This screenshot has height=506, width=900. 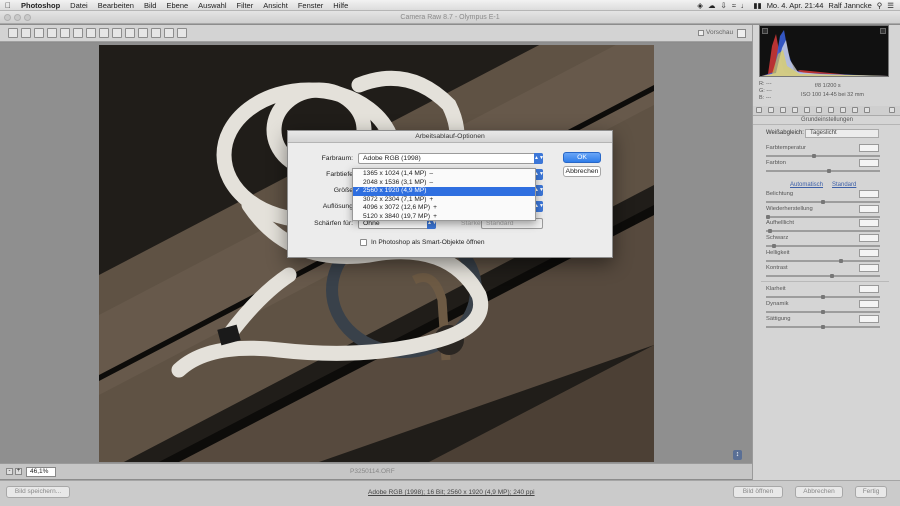 What do you see at coordinates (582, 157) in the screenshot?
I see `ok-button: OK` at bounding box center [582, 157].